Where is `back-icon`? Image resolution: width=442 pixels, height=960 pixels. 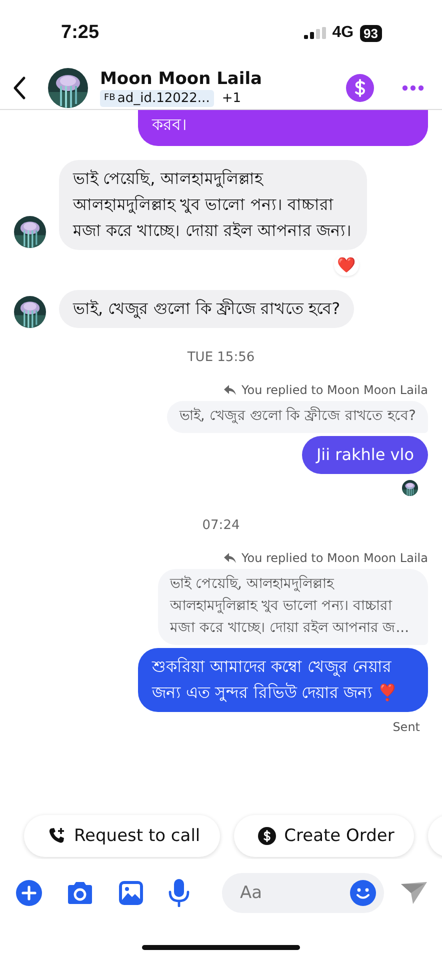
back-icon is located at coordinates (19, 88).